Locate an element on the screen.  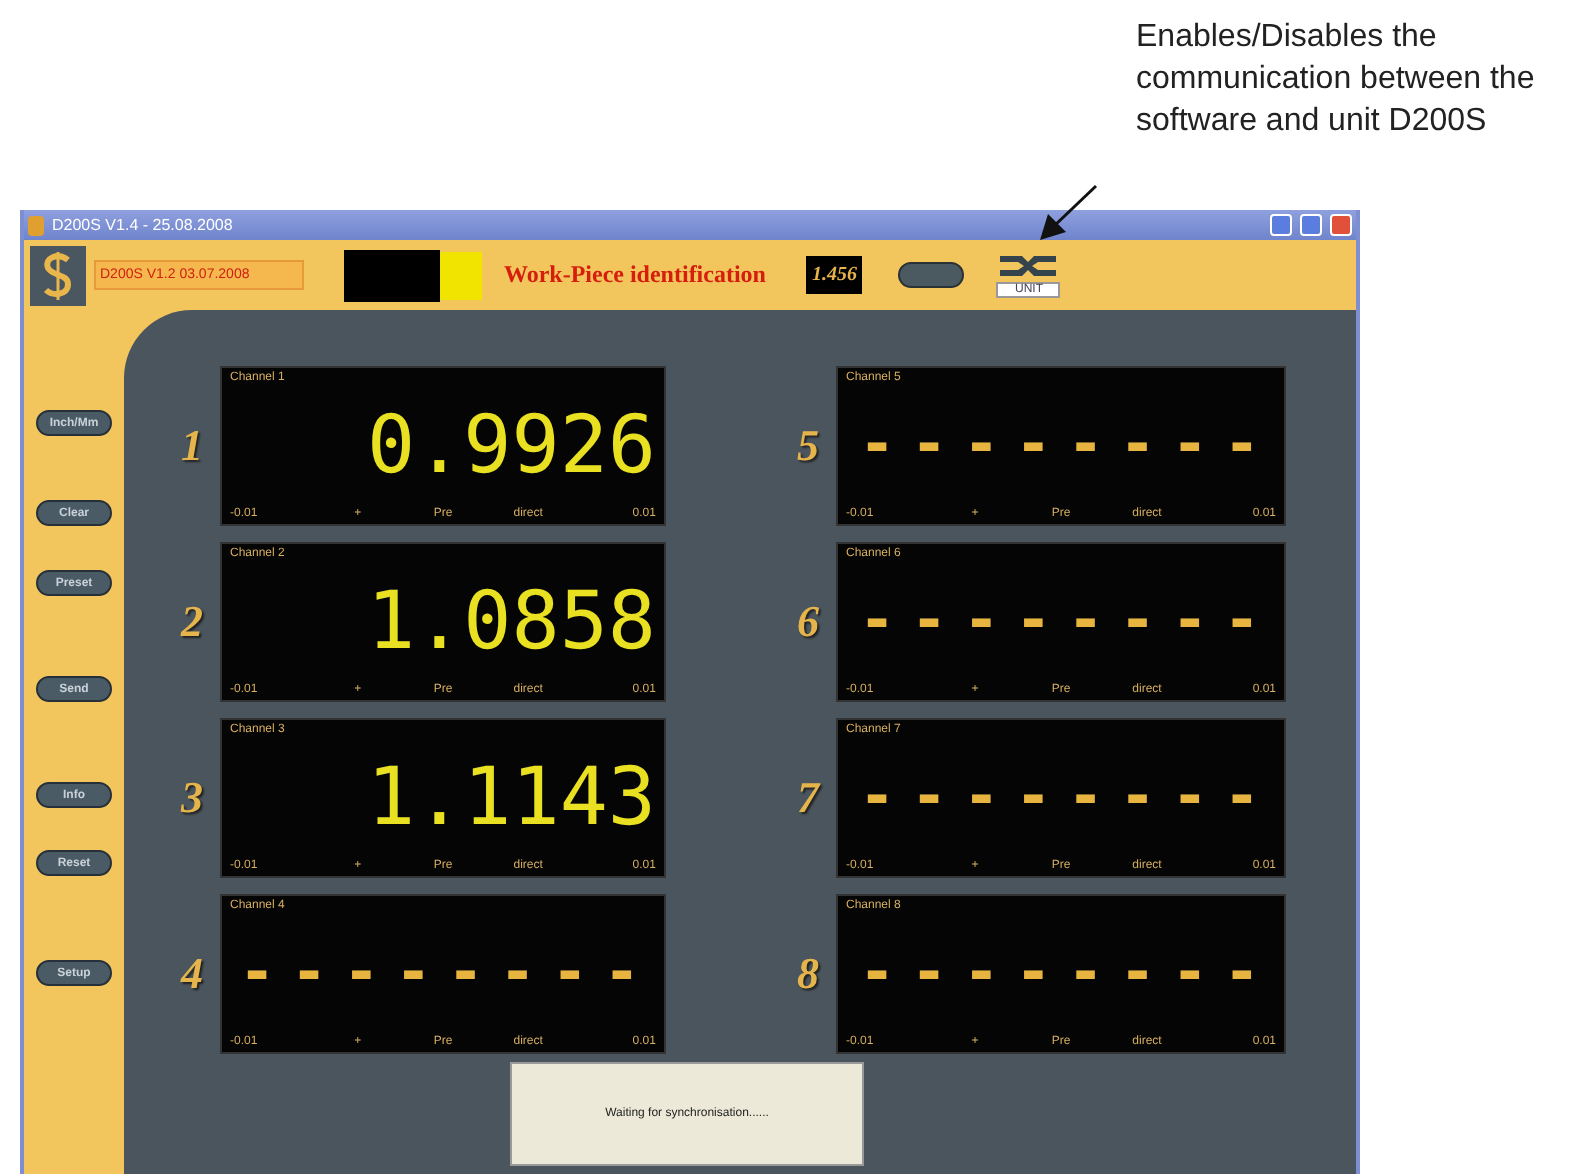
channel-value: 1.0858 is located at coordinates (511, 622).